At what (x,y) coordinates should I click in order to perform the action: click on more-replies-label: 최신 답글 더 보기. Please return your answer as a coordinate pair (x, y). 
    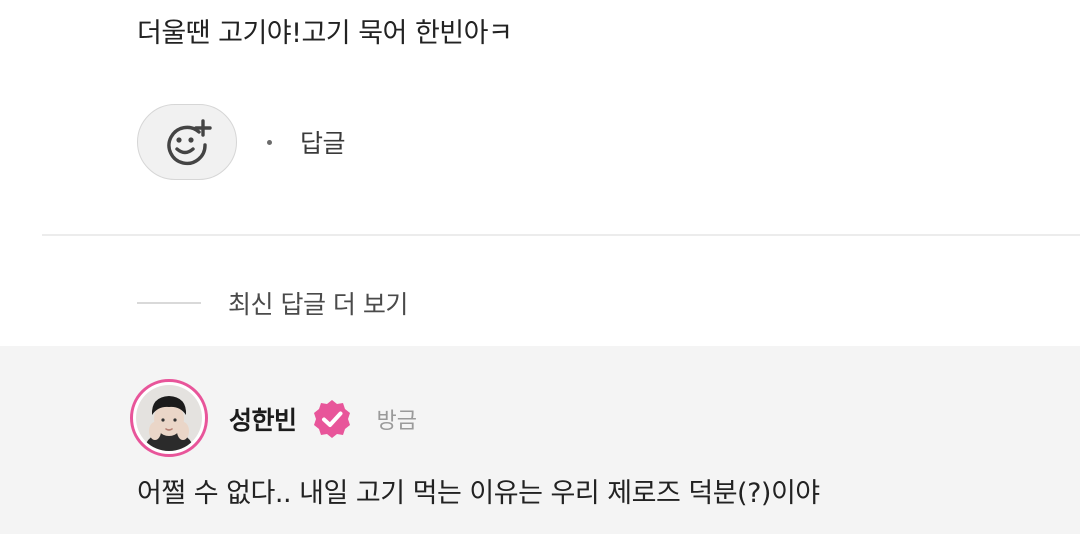
    Looking at the image, I should click on (318, 304).